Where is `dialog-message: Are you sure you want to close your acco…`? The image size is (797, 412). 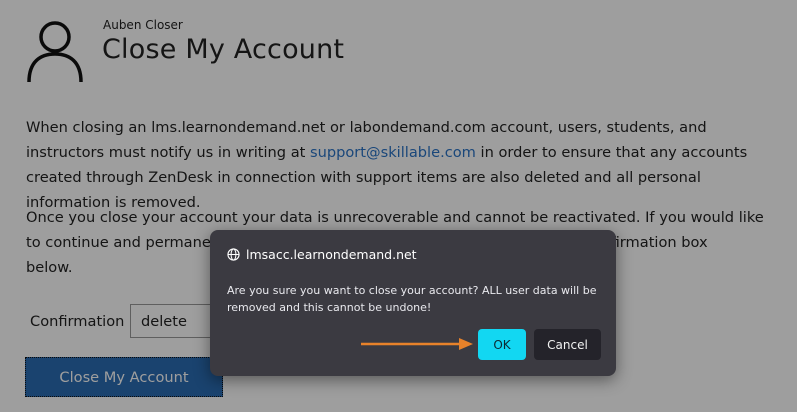
dialog-message: Are you sure you want to close your acco… is located at coordinates (412, 299).